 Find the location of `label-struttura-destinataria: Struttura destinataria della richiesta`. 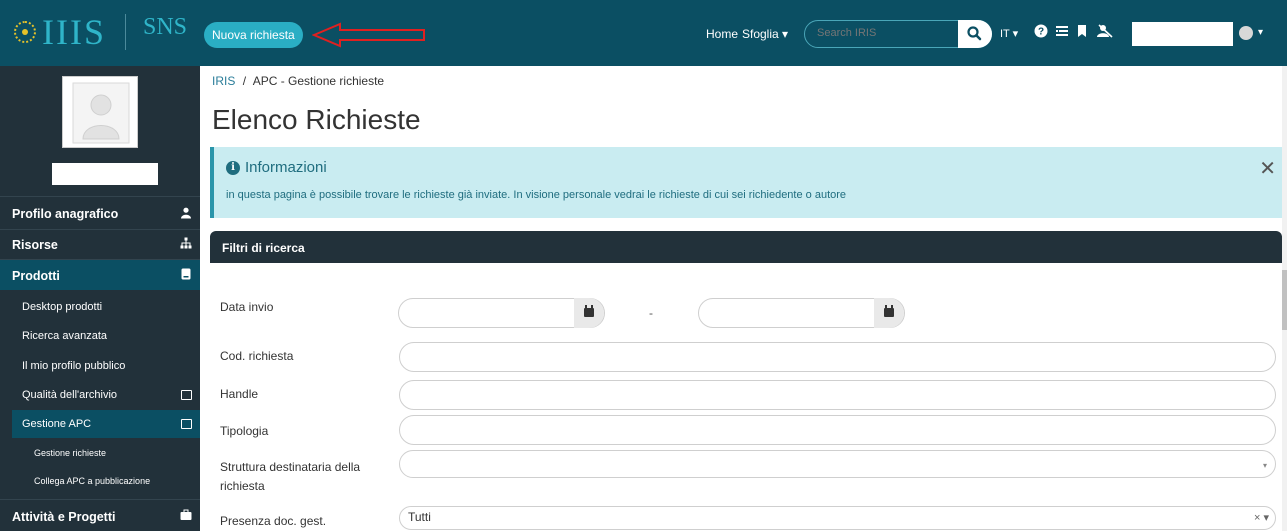

label-struttura-destinataria: Struttura destinataria della richiesta is located at coordinates (290, 479).